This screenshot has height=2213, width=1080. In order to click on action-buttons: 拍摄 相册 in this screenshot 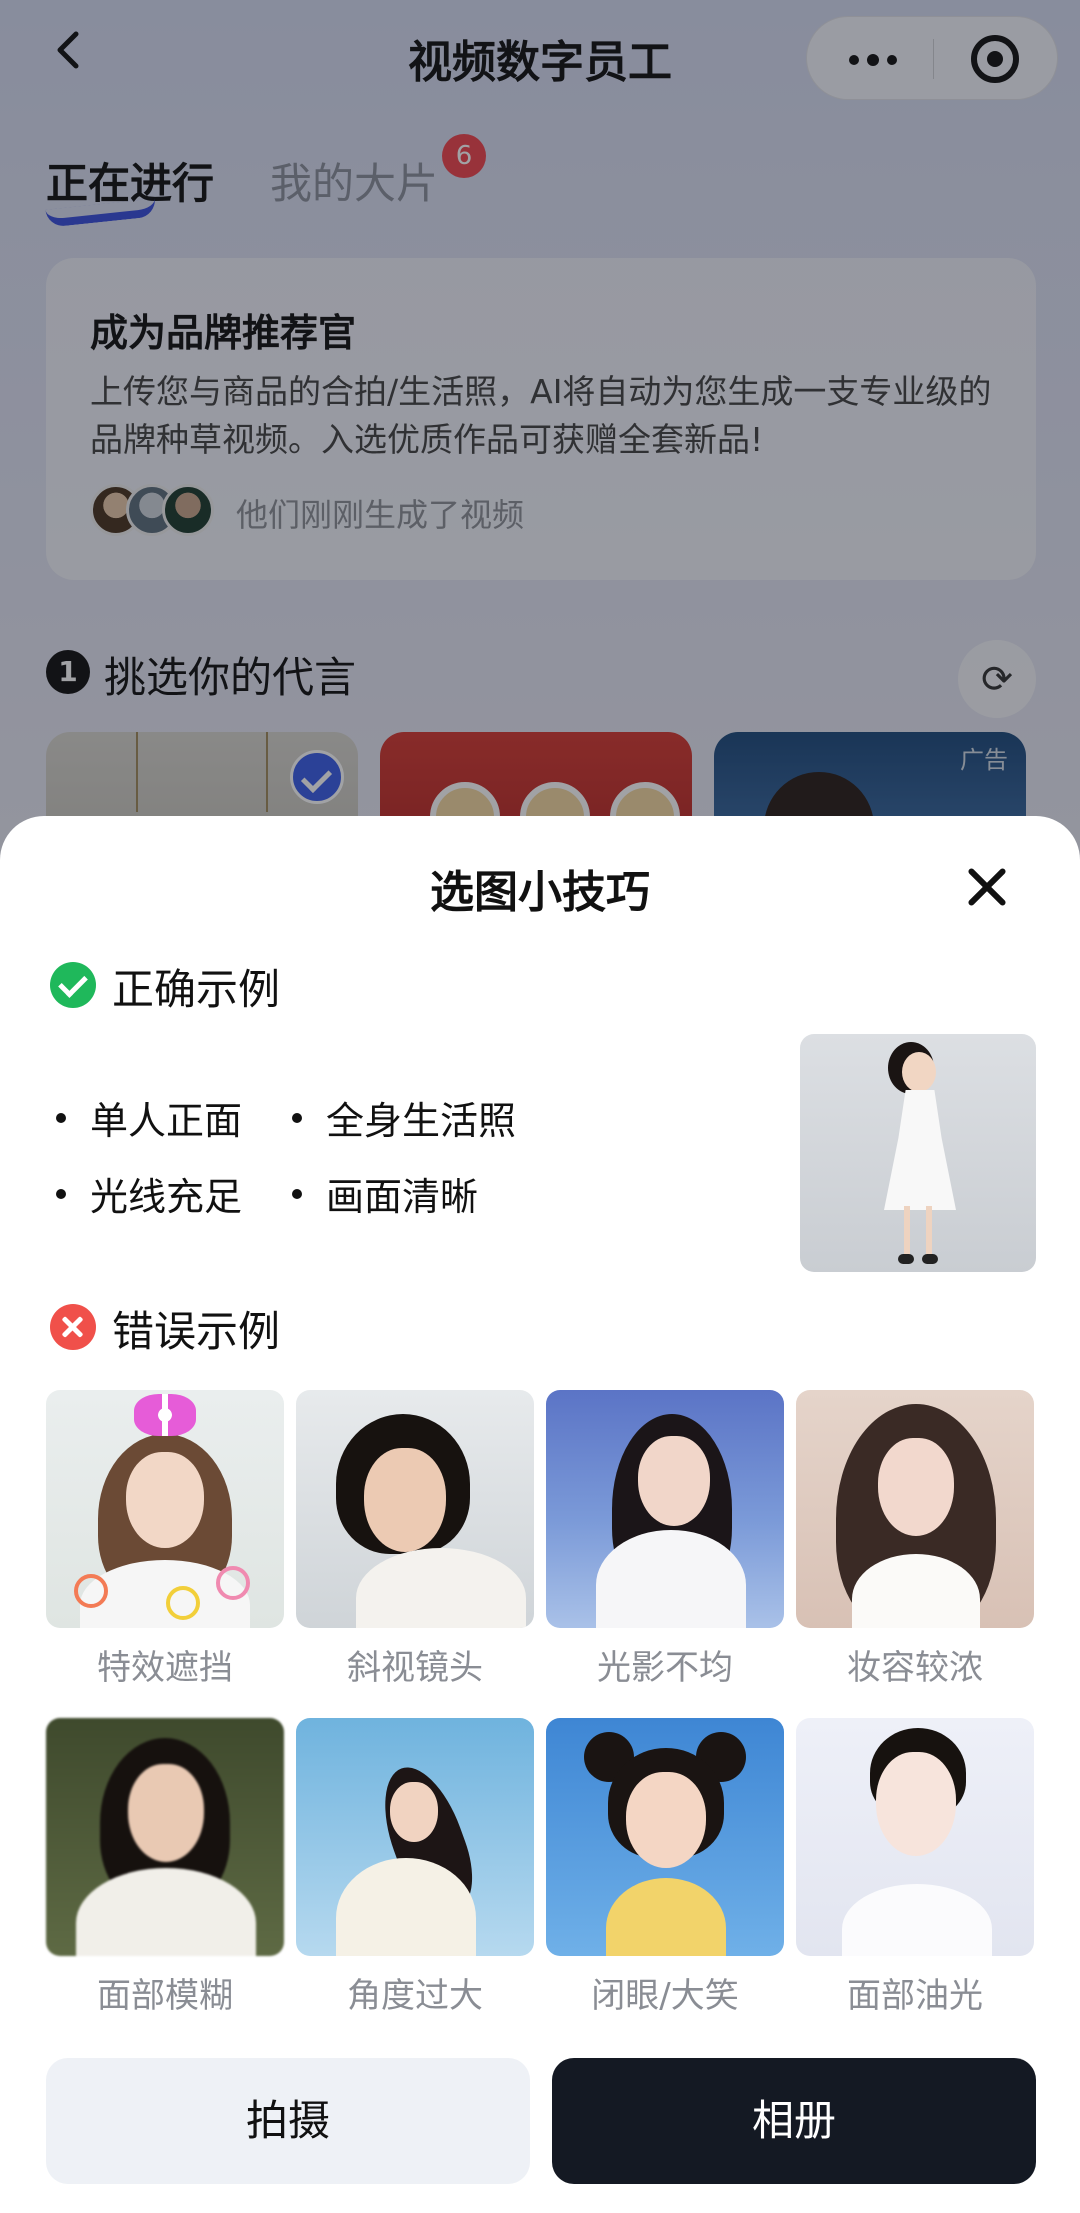, I will do `click(541, 2121)`.